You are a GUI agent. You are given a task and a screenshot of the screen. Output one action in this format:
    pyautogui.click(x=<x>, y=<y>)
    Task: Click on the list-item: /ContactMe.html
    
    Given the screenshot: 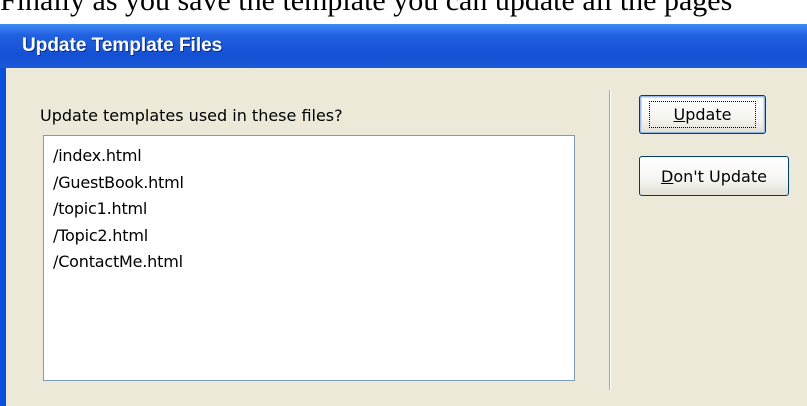 What is the action you would take?
    pyautogui.click(x=313, y=262)
    